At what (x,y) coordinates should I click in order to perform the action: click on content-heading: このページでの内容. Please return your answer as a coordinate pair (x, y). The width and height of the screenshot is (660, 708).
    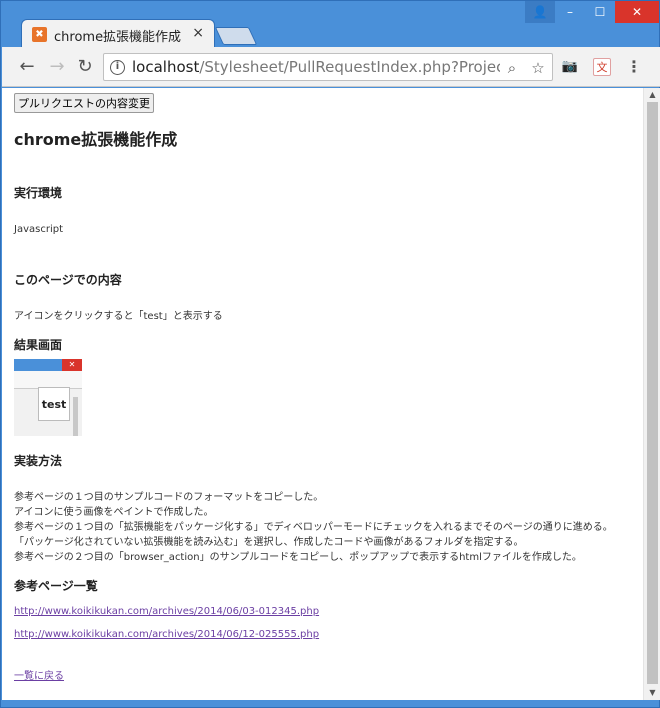
    Looking at the image, I should click on (68, 280).